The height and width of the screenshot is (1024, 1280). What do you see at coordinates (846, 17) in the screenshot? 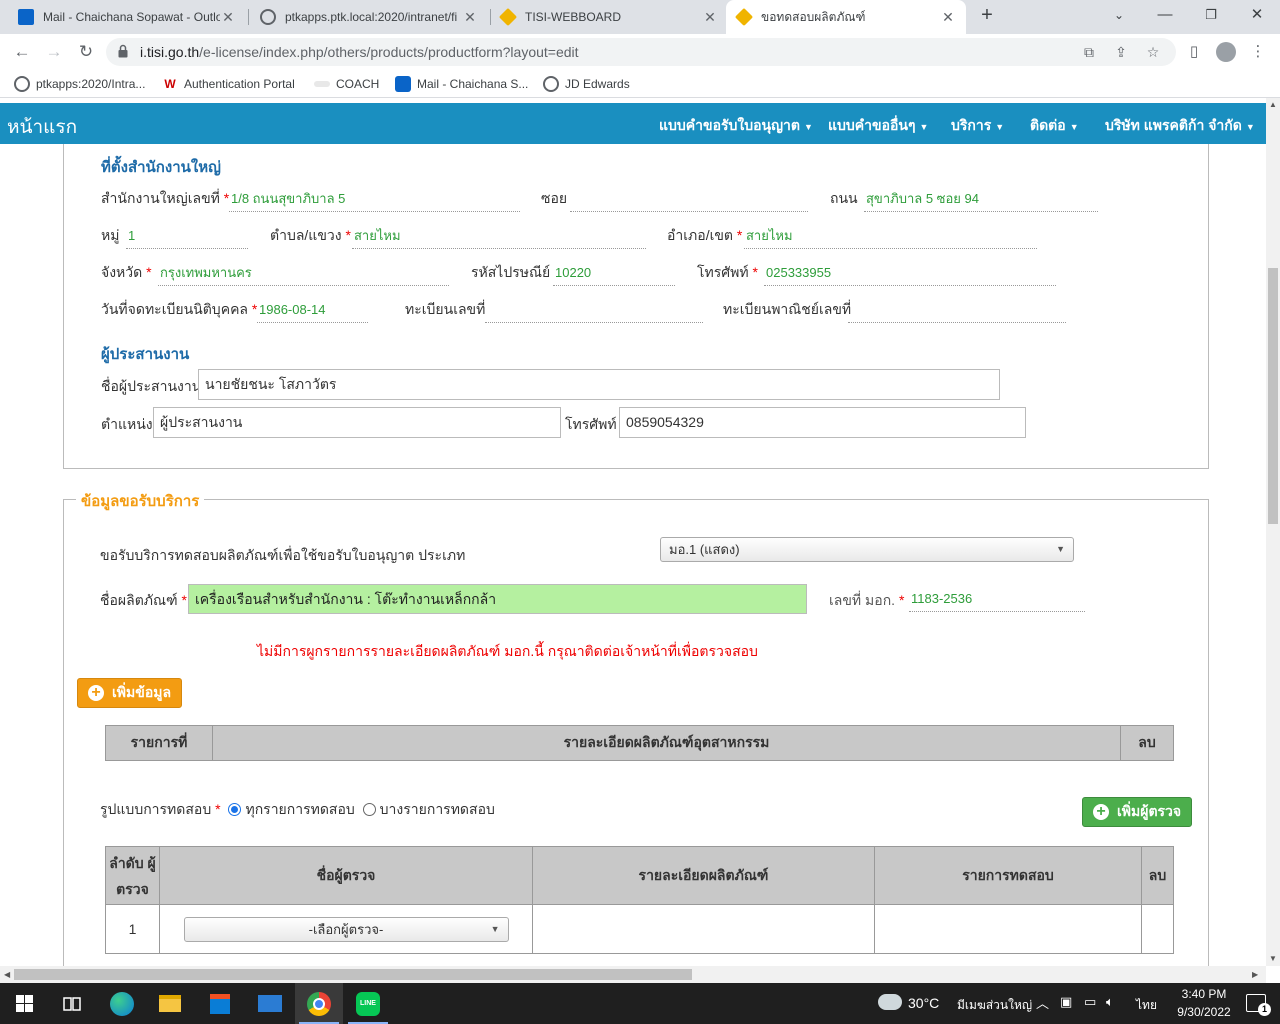
I see `browser-tab-active: ขอทดสอบผลิตภัณฑ์ ✕` at bounding box center [846, 17].